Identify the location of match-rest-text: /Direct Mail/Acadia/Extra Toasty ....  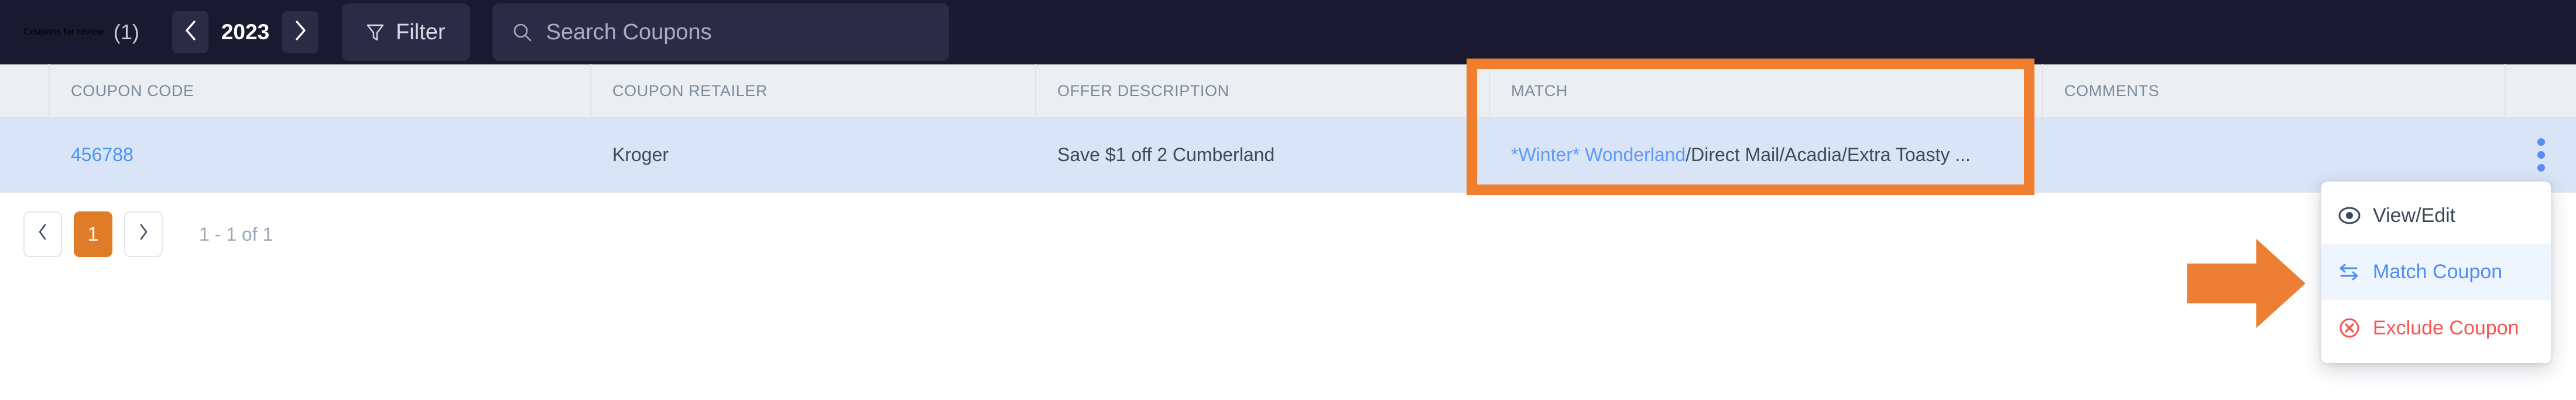
(1828, 154).